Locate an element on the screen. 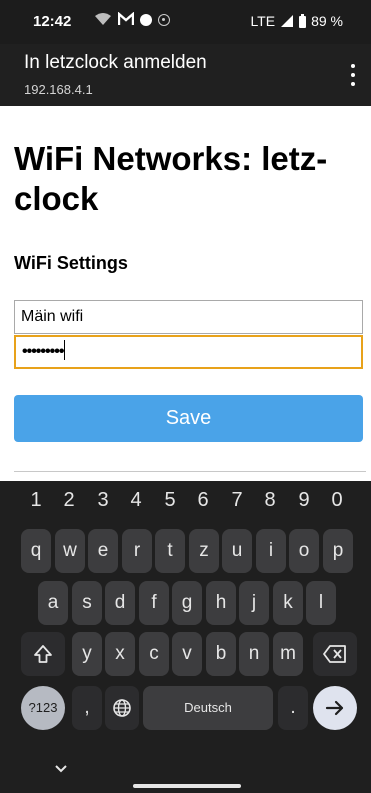 The height and width of the screenshot is (793, 371). wifi-question-icon is located at coordinates (103, 19).